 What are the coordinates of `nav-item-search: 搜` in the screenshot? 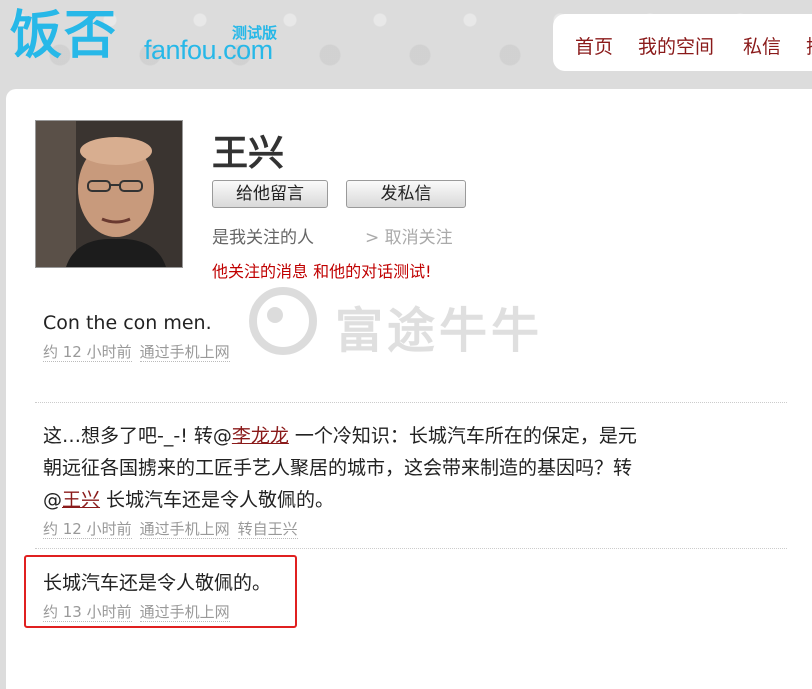 It's located at (809, 45).